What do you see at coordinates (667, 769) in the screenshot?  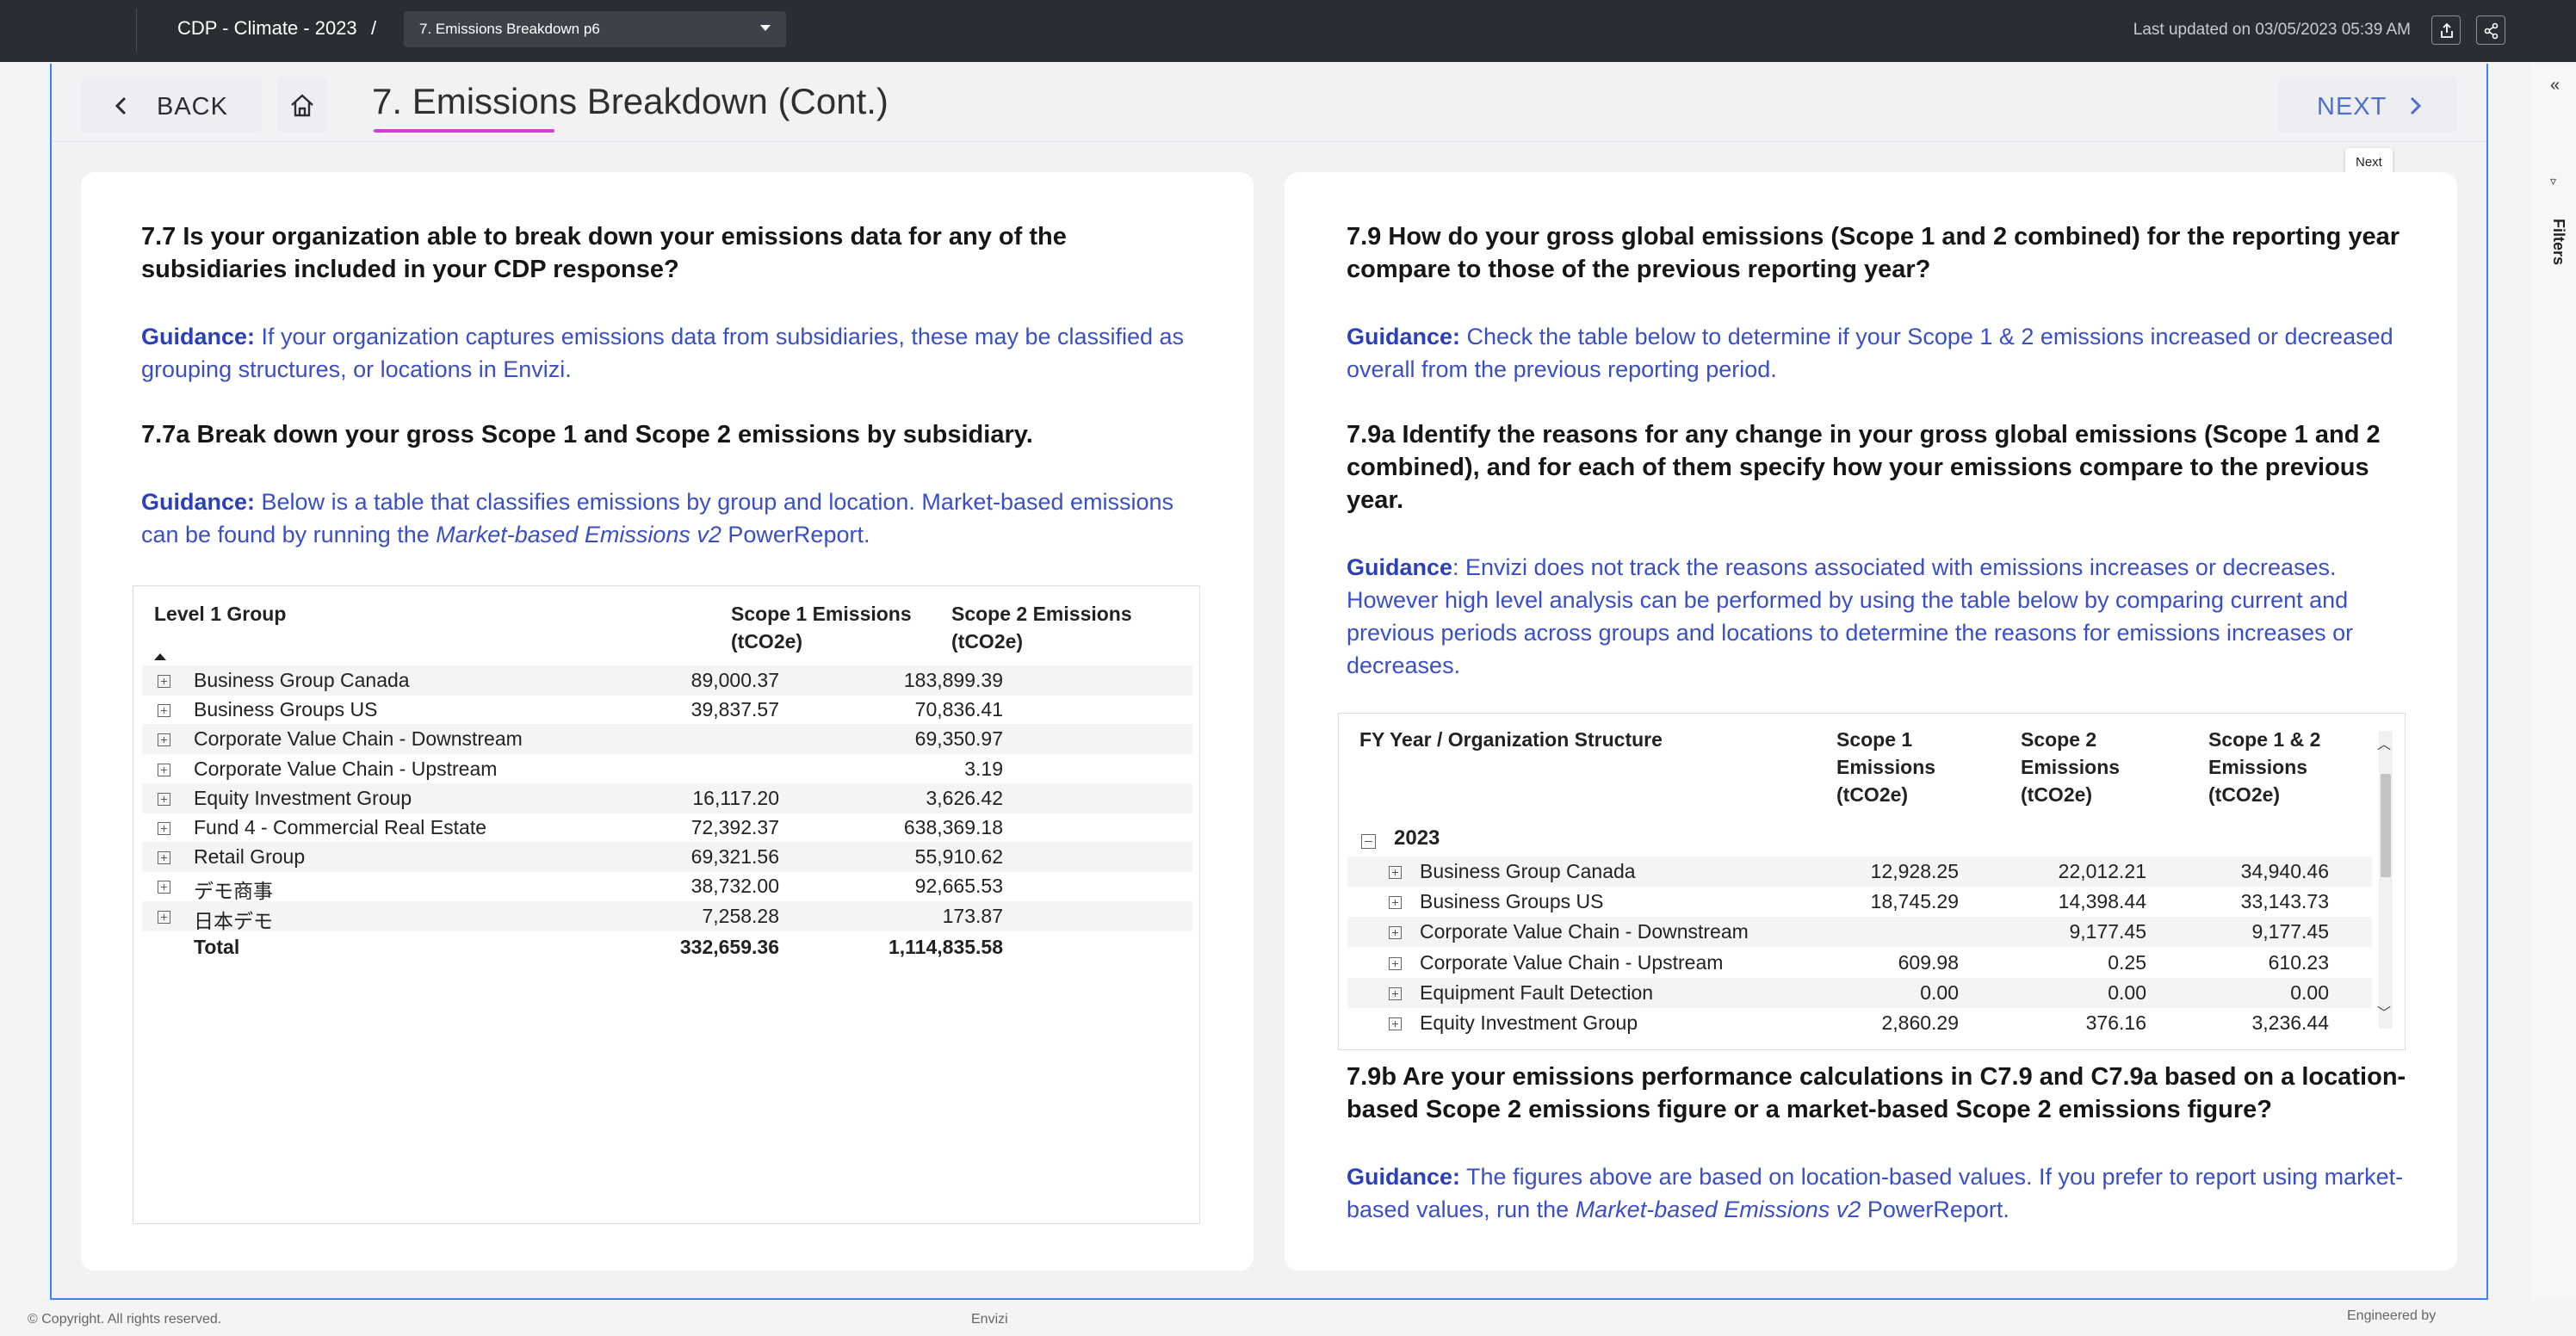 I see `table-row: Corporate Value Chain - Upstream 3.19` at bounding box center [667, 769].